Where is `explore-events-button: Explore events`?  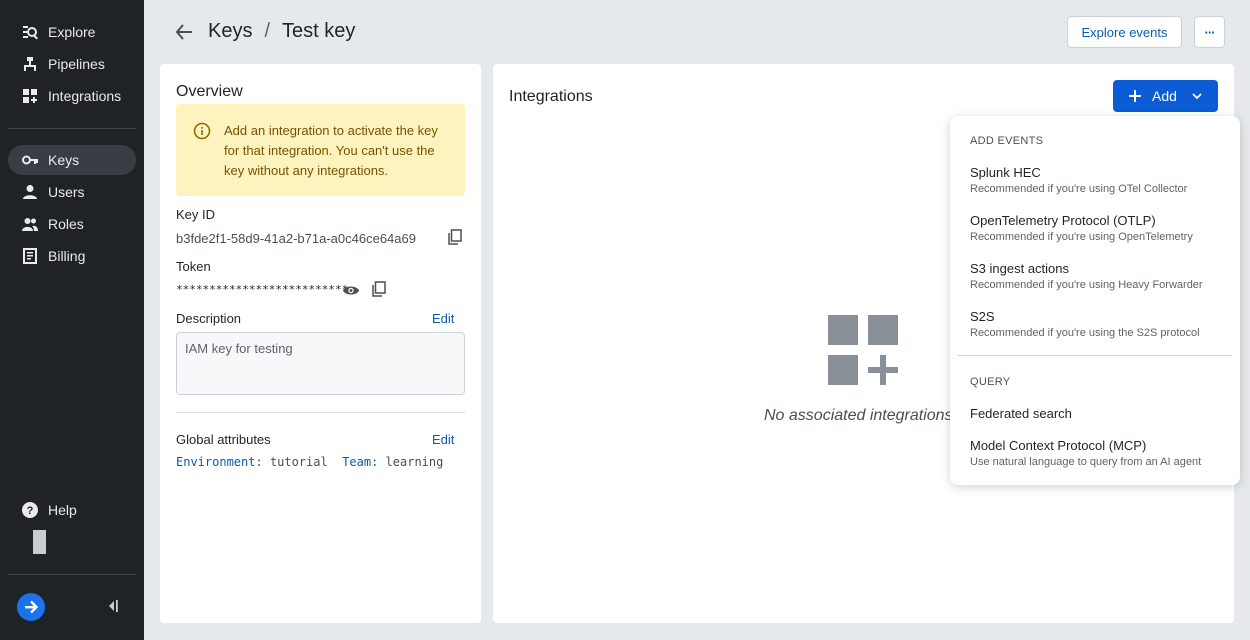 explore-events-button: Explore events is located at coordinates (1124, 32).